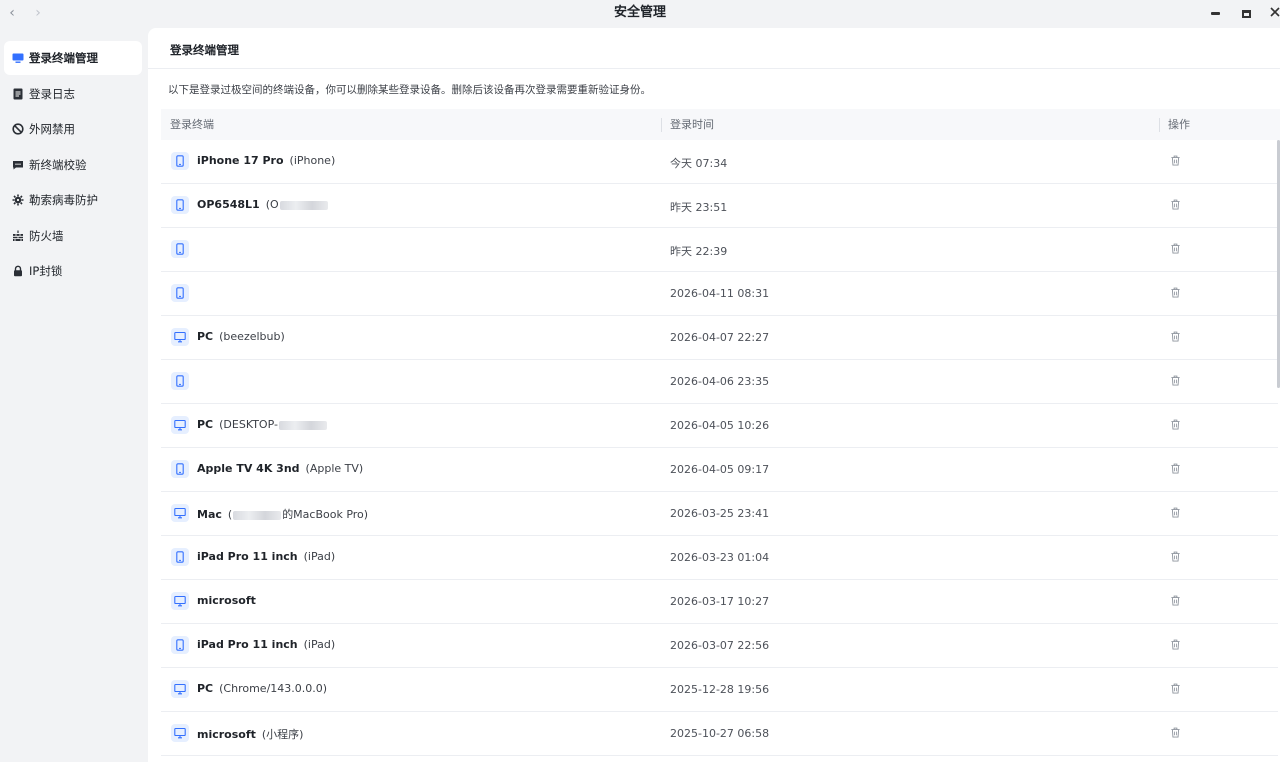 The image size is (1280, 762). I want to click on device-name: PC (Chrome/143.0.0.0), so click(262, 688).